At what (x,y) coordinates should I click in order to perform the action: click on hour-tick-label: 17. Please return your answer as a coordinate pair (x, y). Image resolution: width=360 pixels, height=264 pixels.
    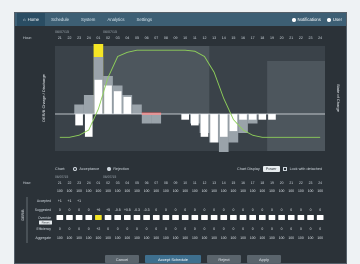
    Looking at the image, I should click on (253, 38).